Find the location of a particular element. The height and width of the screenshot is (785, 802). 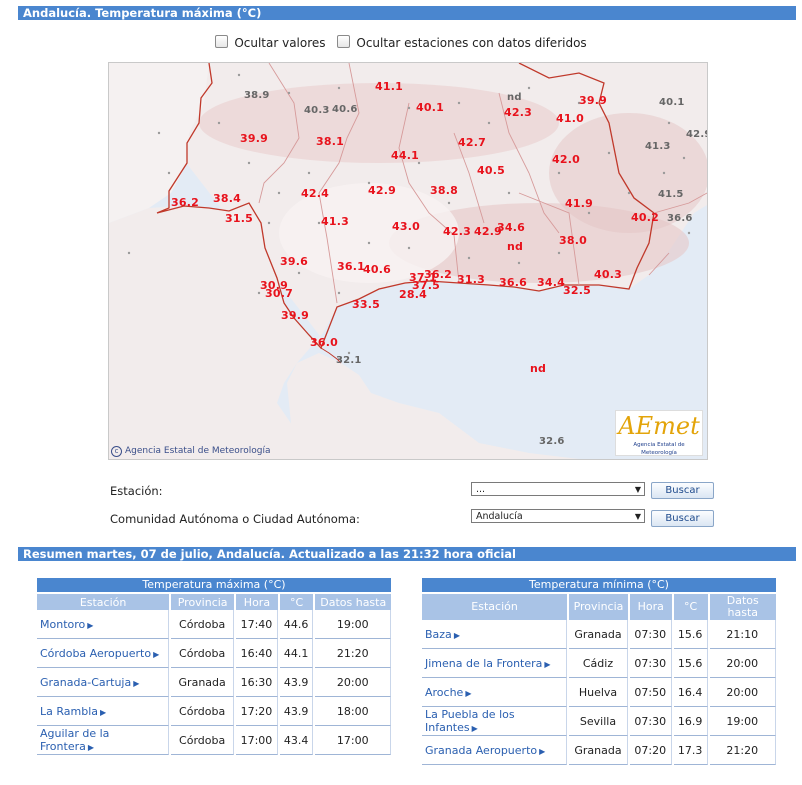

map-temperature-label: 44.1 is located at coordinates (405, 155).